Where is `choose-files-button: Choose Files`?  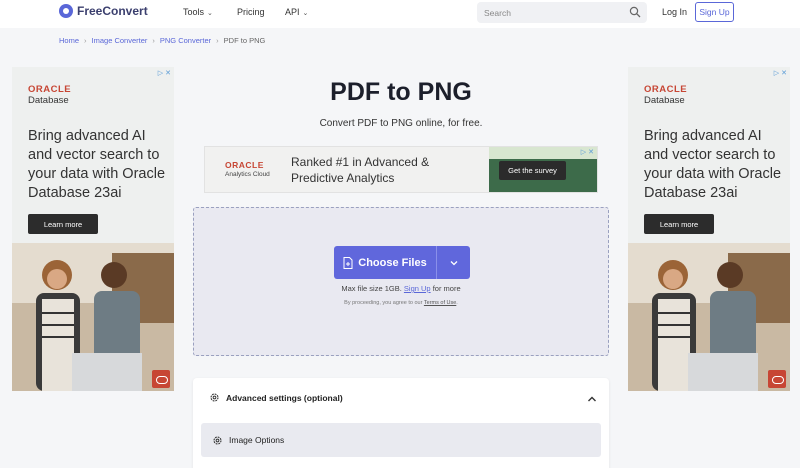 choose-files-button: Choose Files is located at coordinates (402, 262).